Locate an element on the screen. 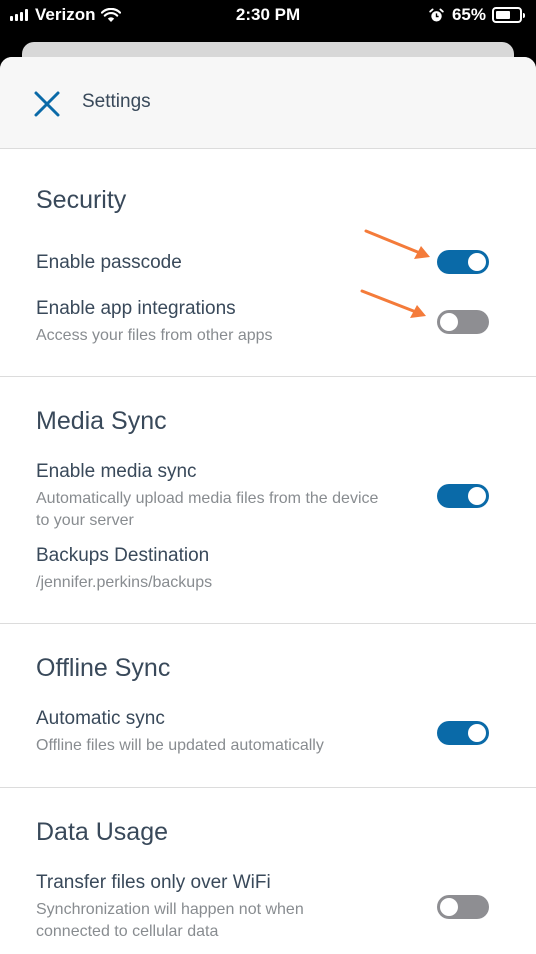  enable-passcode-label: Enable passcode is located at coordinates (109, 262).